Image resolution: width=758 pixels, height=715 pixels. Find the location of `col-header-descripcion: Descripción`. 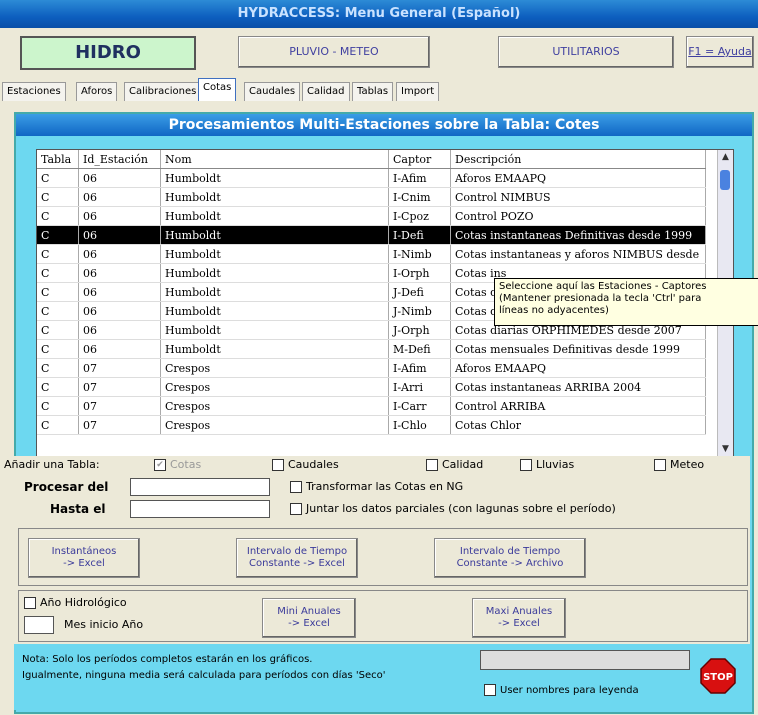

col-header-descripcion: Descripción is located at coordinates (578, 159).